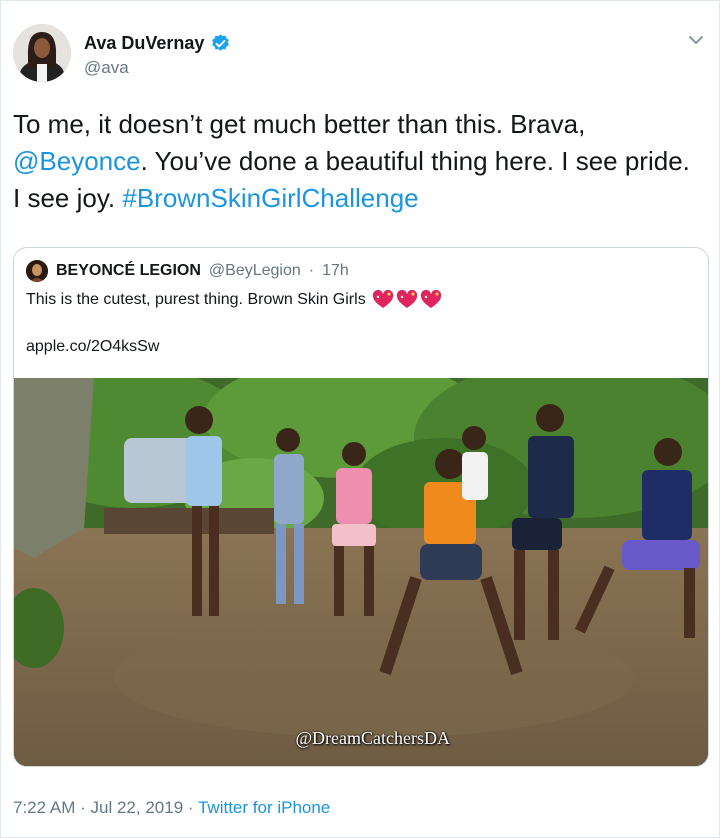  I want to click on verified-badge-icon, so click(220, 43).